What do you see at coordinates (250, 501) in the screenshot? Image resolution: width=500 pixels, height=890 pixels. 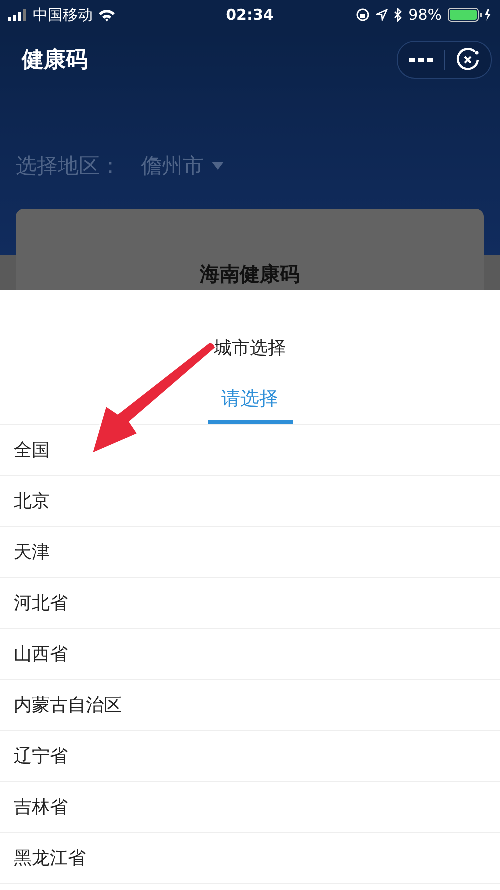 I see `city-list-item: 北京` at bounding box center [250, 501].